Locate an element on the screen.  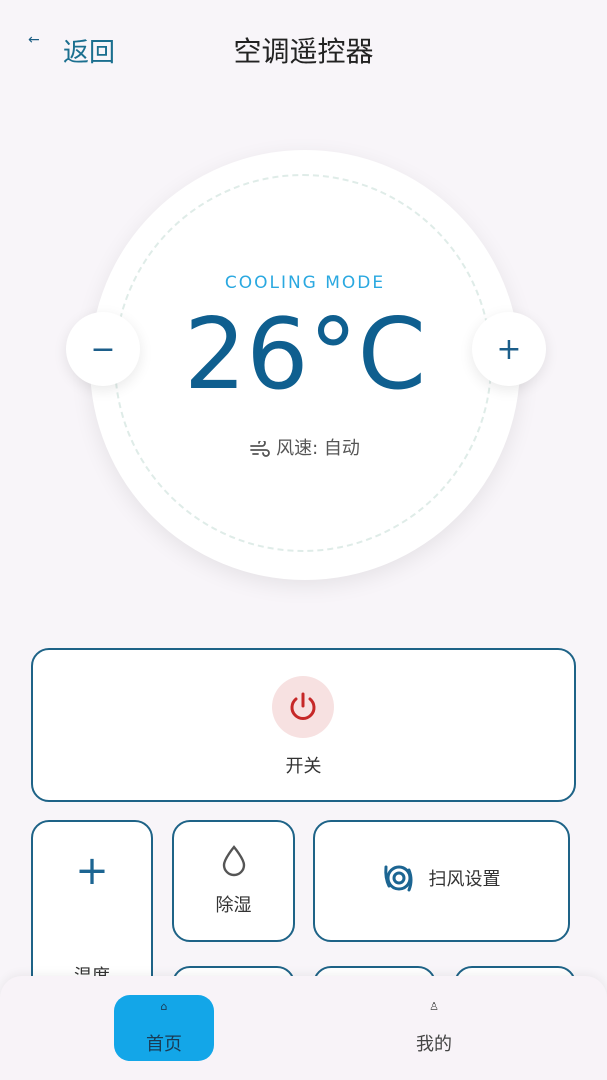
wind-icon is located at coordinates (260, 448).